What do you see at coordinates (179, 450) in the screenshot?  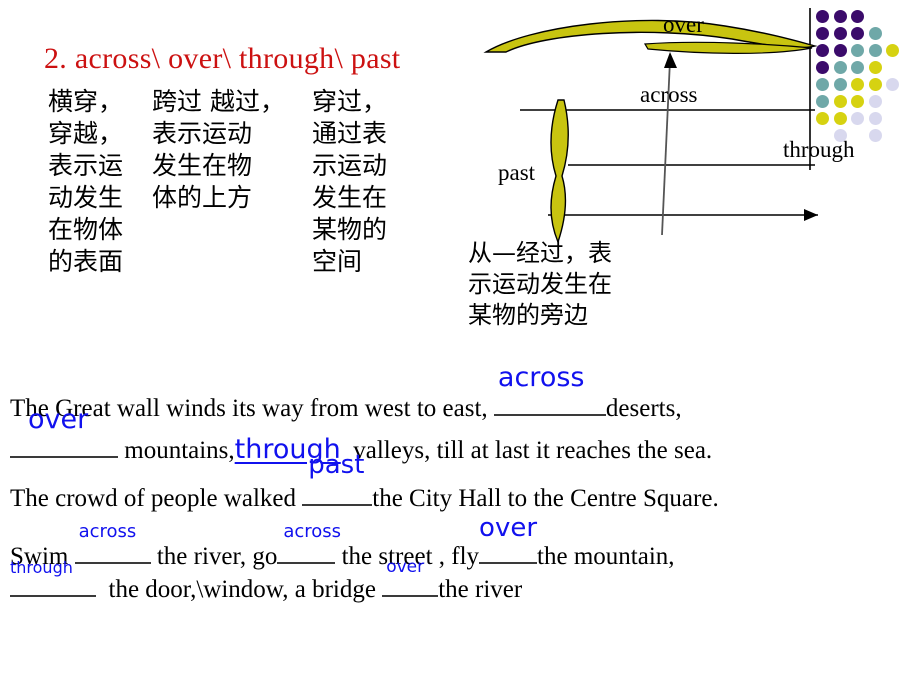 I see `sentence-2-part-1: mountains,` at bounding box center [179, 450].